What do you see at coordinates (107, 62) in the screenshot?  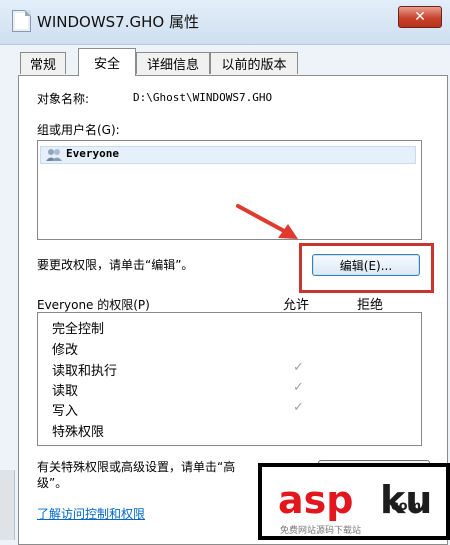 I see `tab-security: 安全` at bounding box center [107, 62].